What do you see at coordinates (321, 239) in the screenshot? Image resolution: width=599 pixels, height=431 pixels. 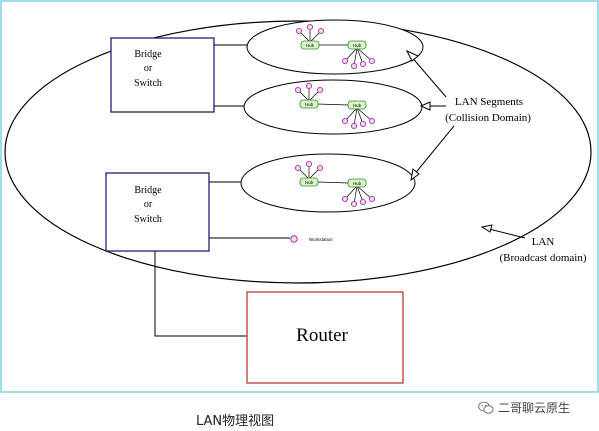 I see `workstation-label: Workstation` at bounding box center [321, 239].